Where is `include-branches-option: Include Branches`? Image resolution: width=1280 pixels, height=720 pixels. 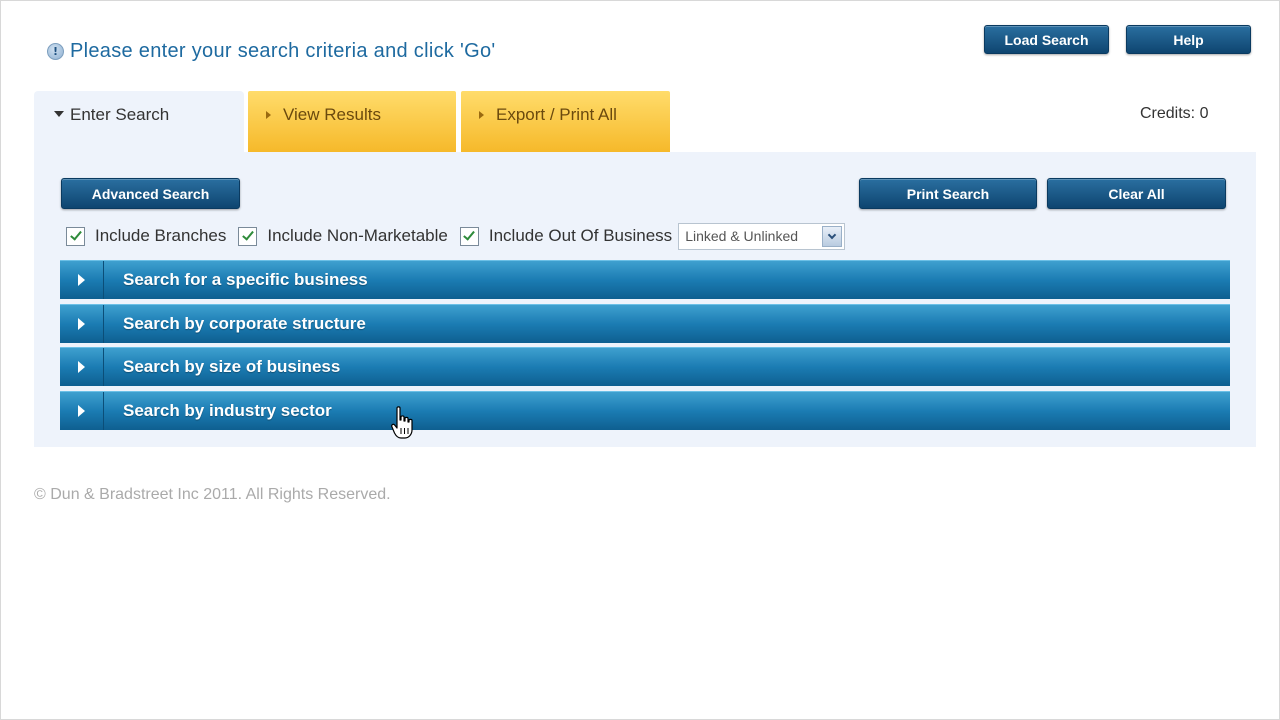 include-branches-option: Include Branches is located at coordinates (146, 236).